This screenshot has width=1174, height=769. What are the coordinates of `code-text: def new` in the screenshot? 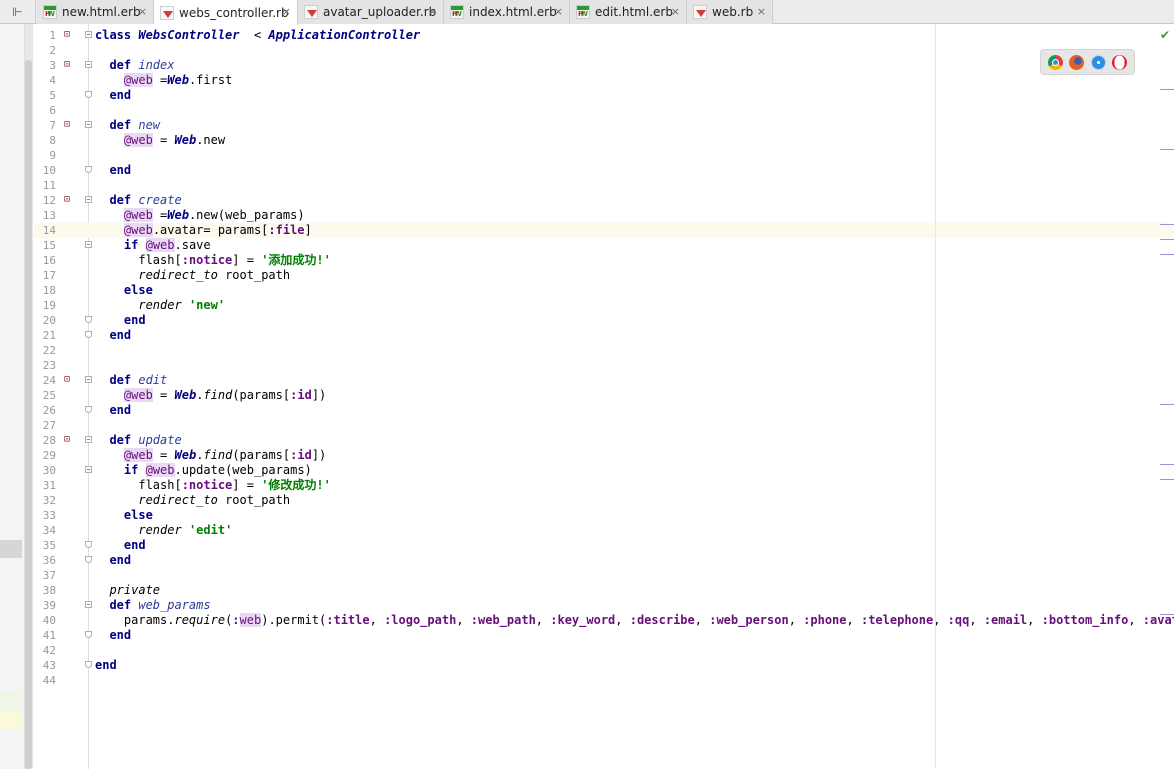 It's located at (127, 125).